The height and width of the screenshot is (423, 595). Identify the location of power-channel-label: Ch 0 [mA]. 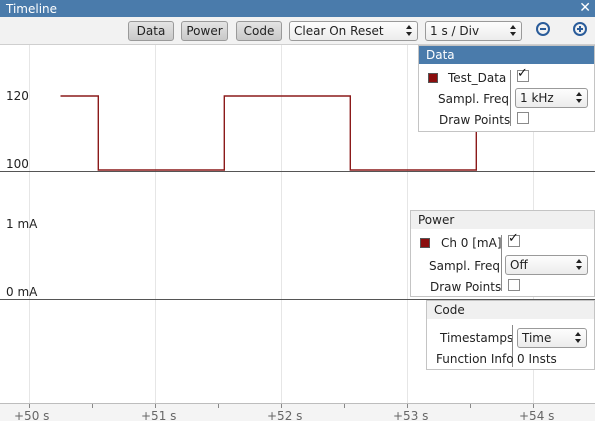
(471, 243).